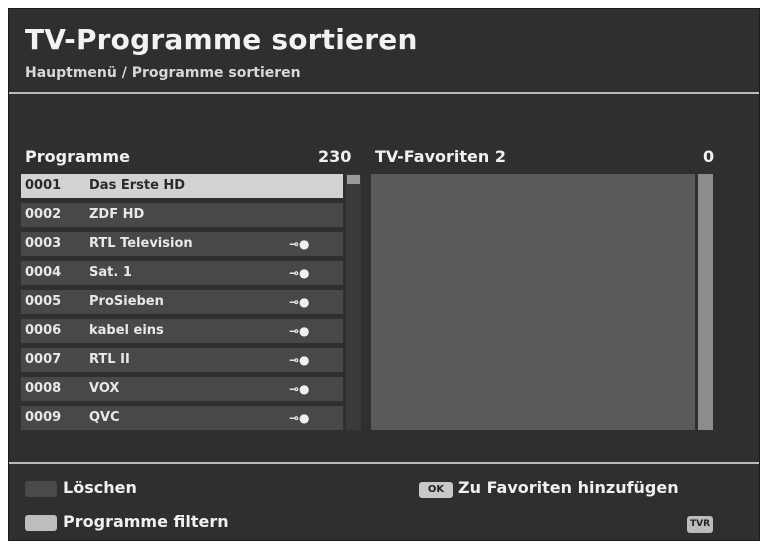 Image resolution: width=770 pixels, height=549 pixels. What do you see at coordinates (137, 185) in the screenshot?
I see `programme-name: Das Erste HD` at bounding box center [137, 185].